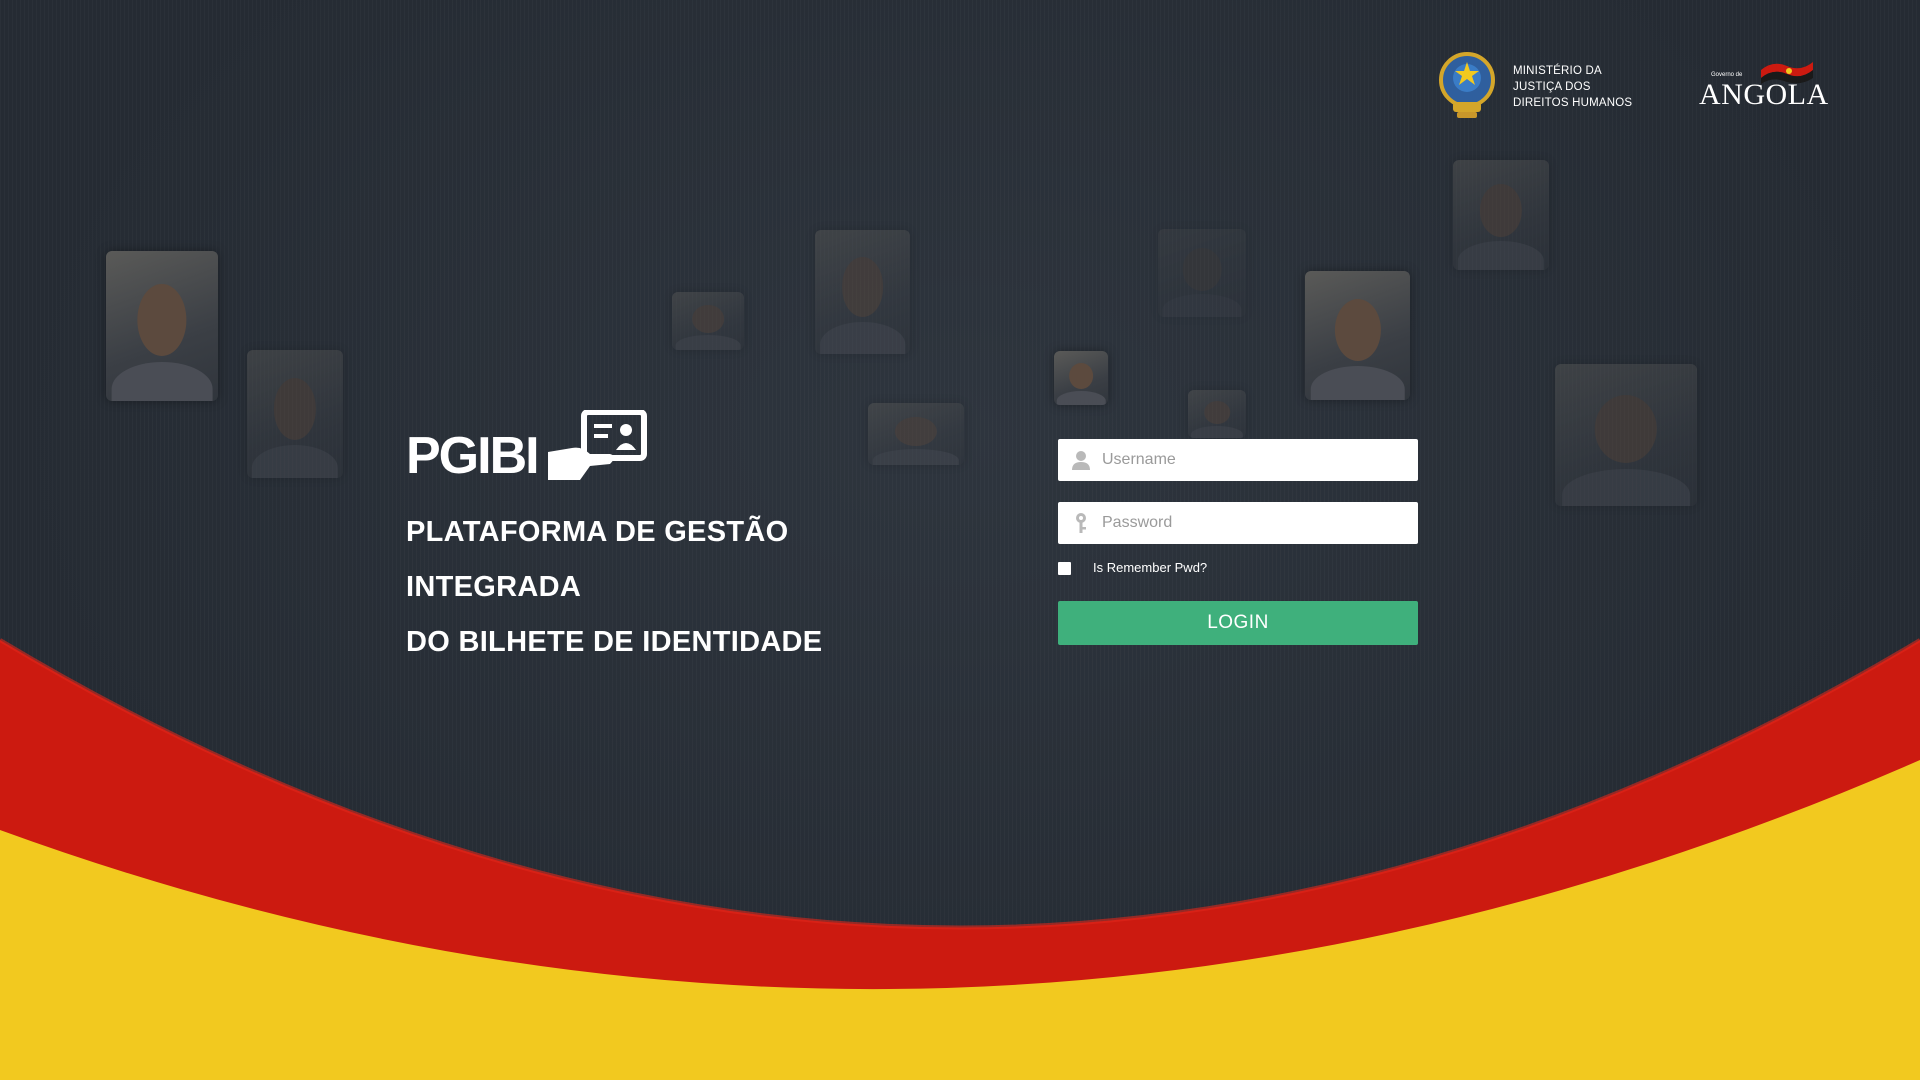 Image resolution: width=1920 pixels, height=1080 pixels. I want to click on remember-password-checkbox, so click(1064, 568).